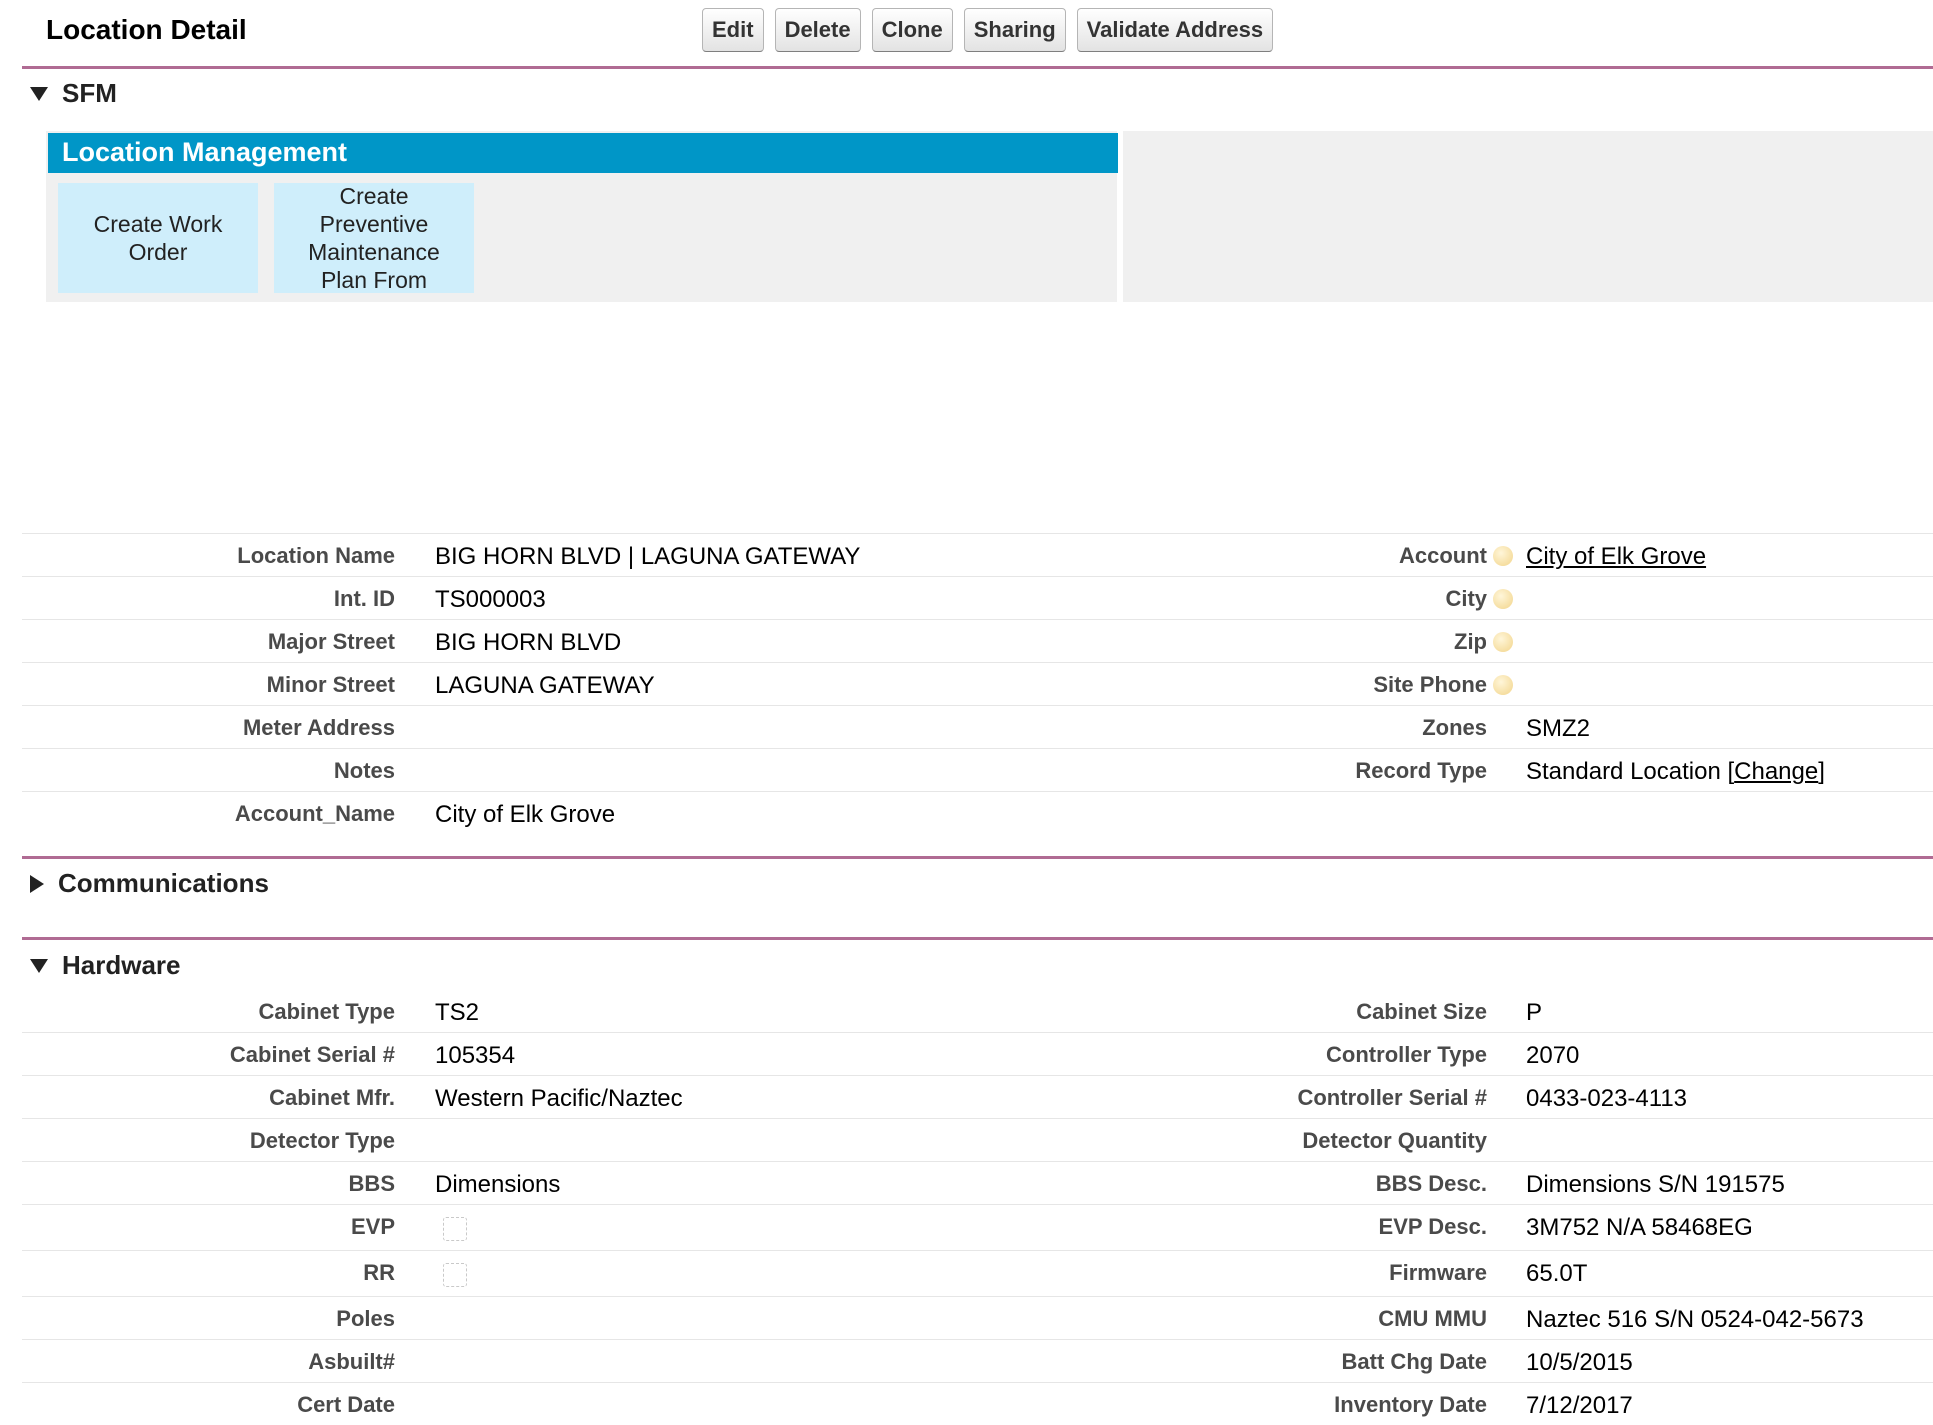 The width and height of the screenshot is (1933, 1425). Describe the element at coordinates (1430, 684) in the screenshot. I see `field-label: Site Phone` at that location.